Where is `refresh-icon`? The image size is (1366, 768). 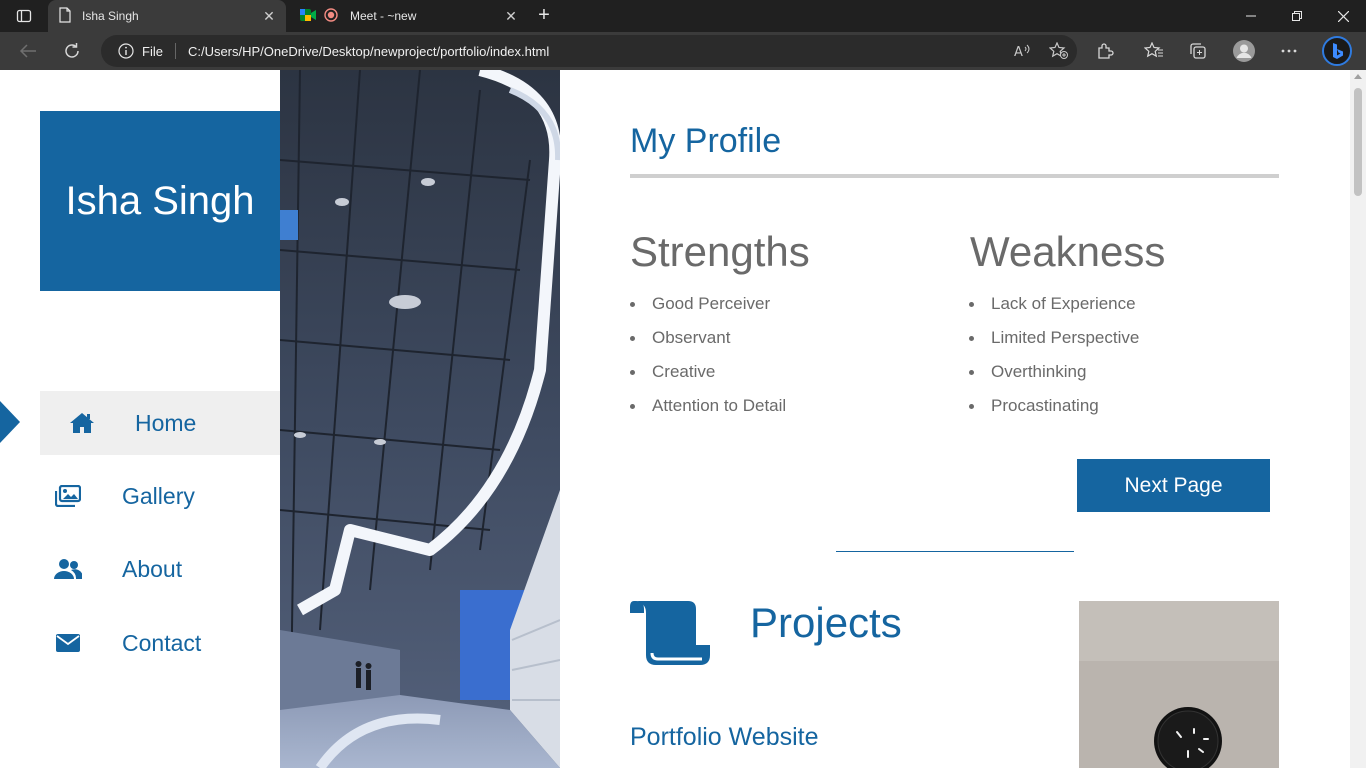
refresh-icon is located at coordinates (72, 51).